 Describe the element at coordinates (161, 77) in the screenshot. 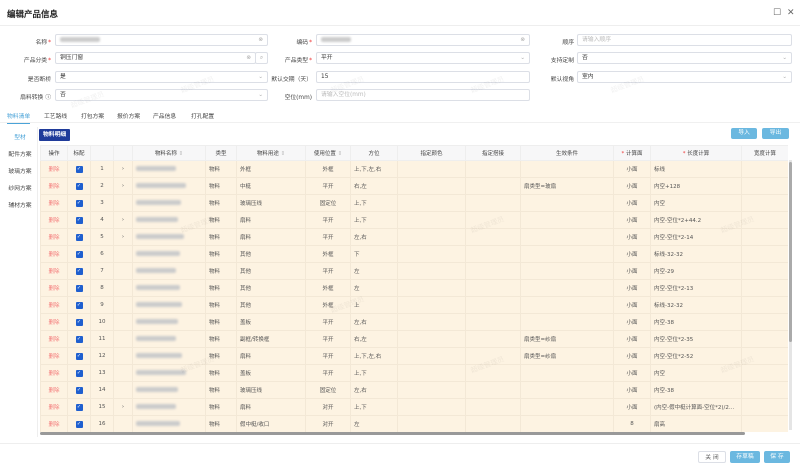

I see `broken-select: 是 ⌄` at that location.